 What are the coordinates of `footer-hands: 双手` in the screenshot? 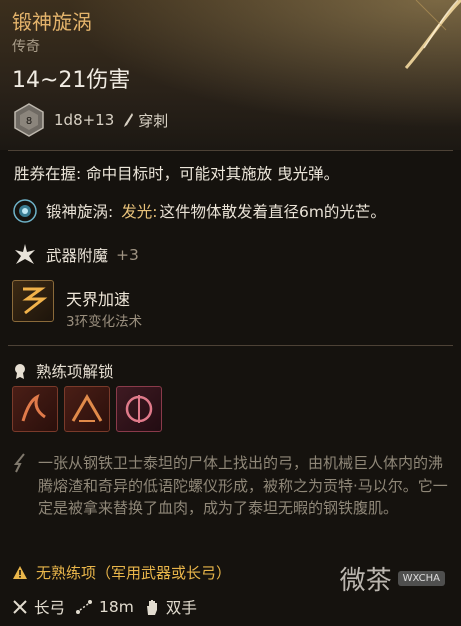 It's located at (170, 607).